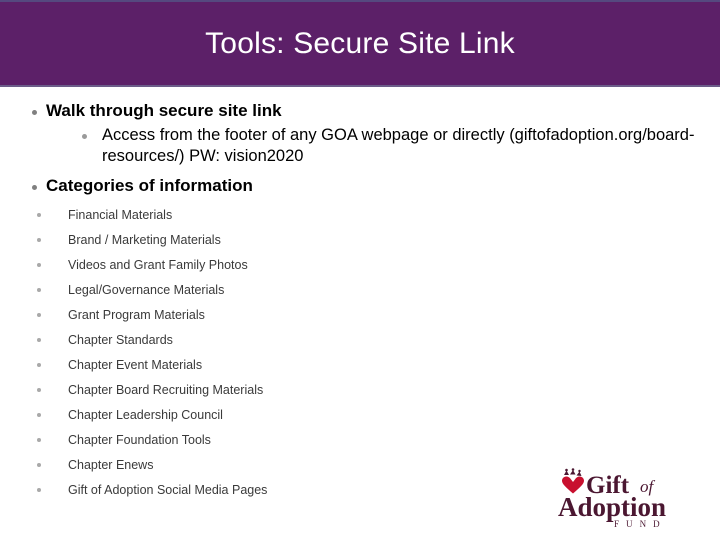 This screenshot has width=720, height=540. Describe the element at coordinates (378, 240) in the screenshot. I see `list-item: Brand / Marketing Materials` at that location.